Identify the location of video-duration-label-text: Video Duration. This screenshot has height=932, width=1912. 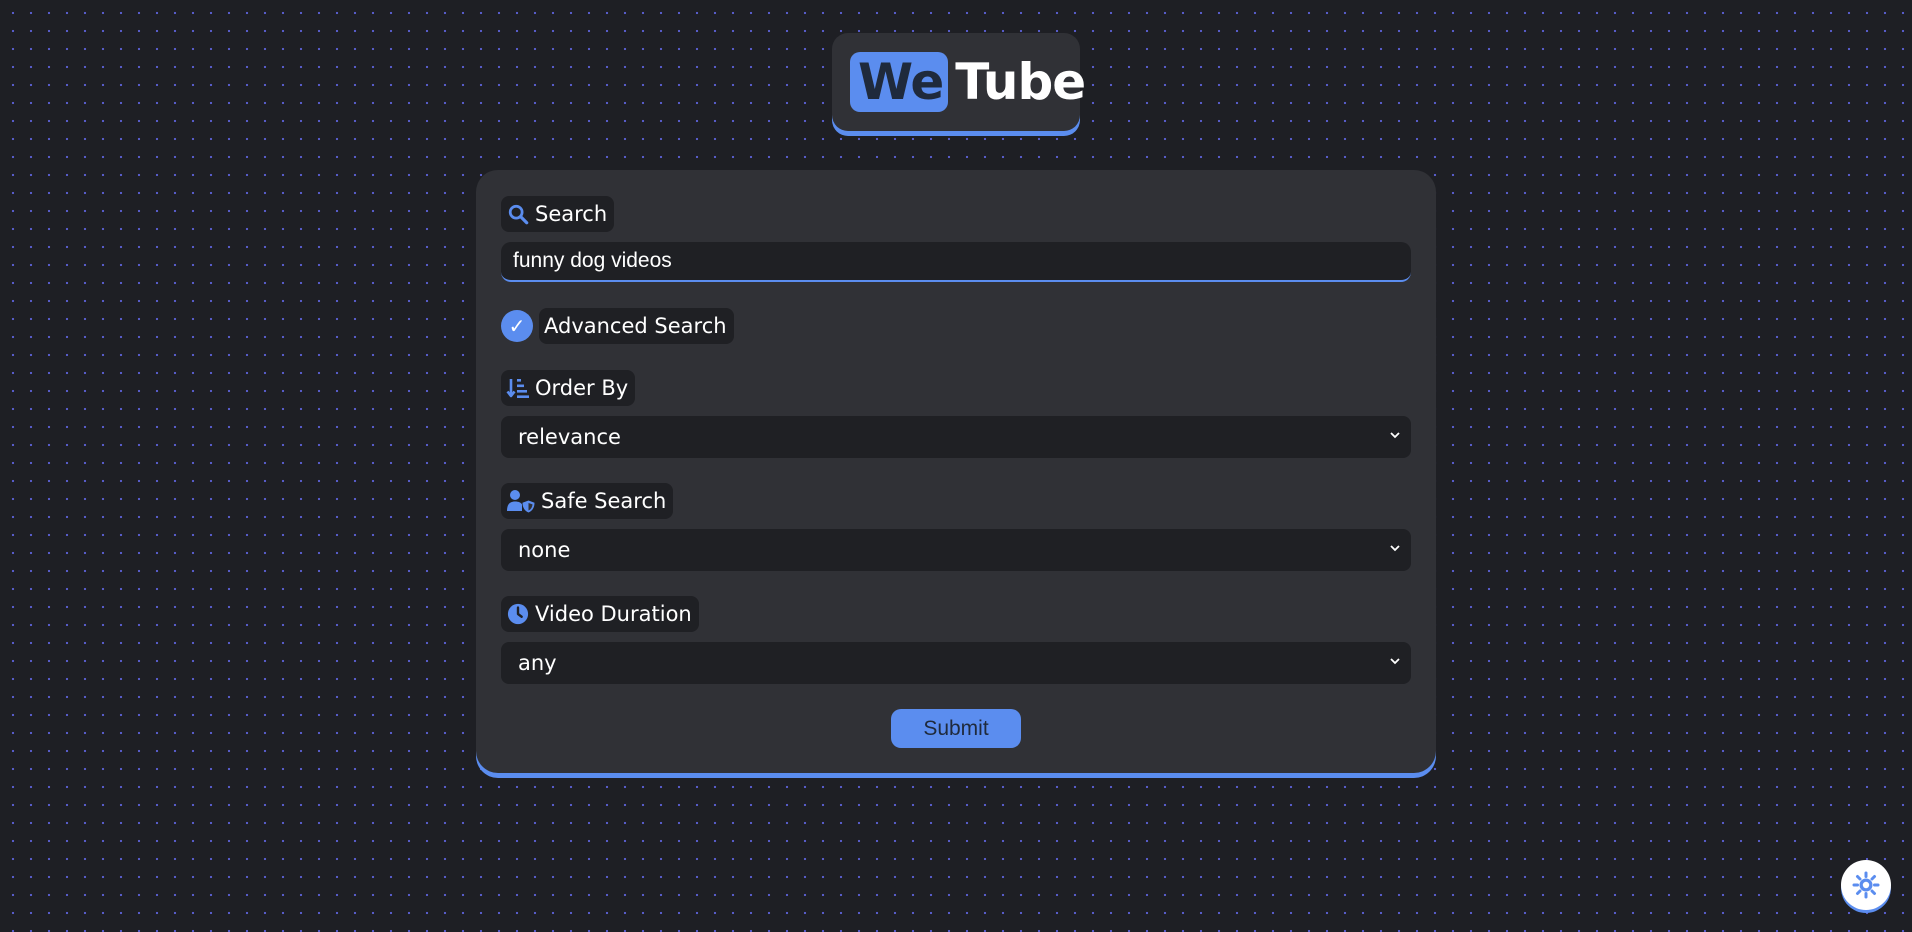
(613, 614).